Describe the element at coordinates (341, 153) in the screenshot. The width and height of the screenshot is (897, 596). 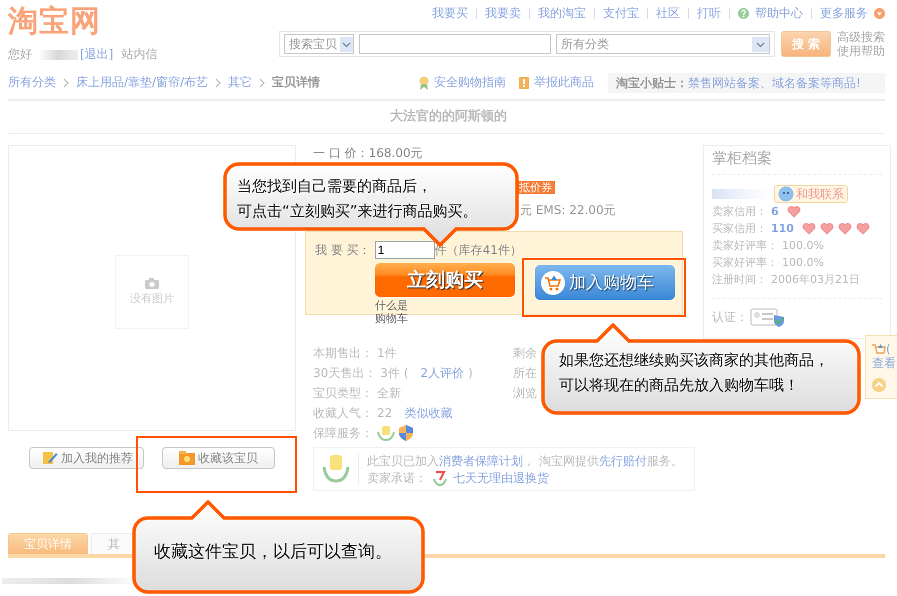
I see `price-label: 一 口 价：` at that location.